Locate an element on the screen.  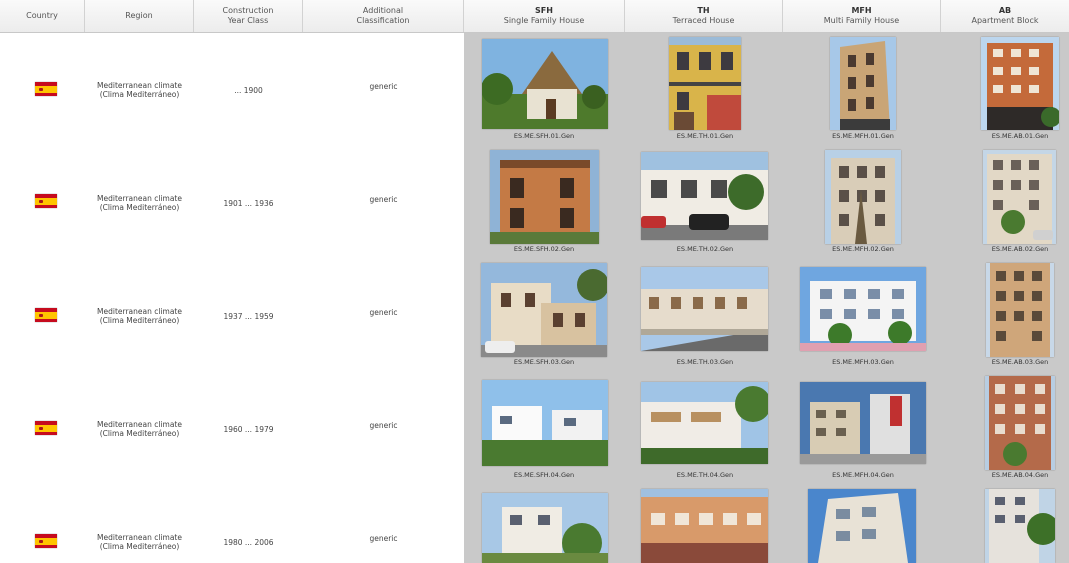
typology-code: ES.ME.AB.01.Gen is located at coordinates (1009, 136).